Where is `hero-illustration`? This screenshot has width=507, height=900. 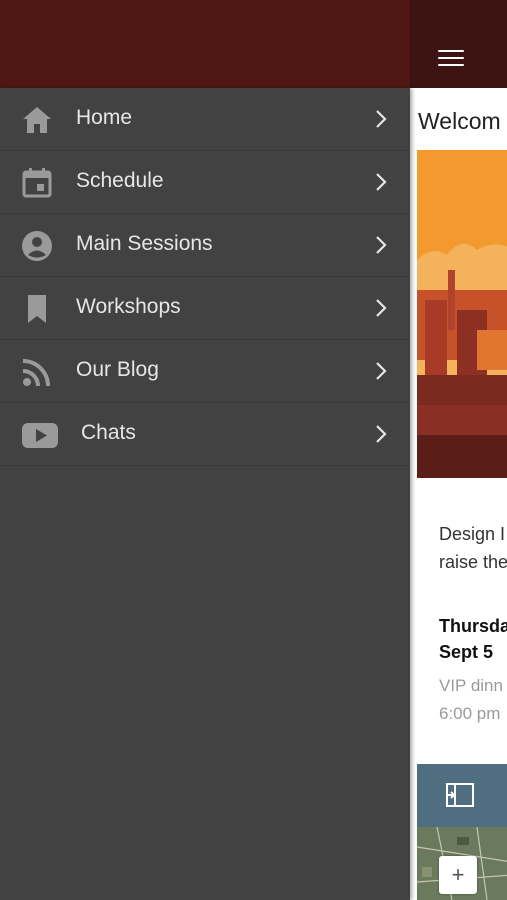 hero-illustration is located at coordinates (462, 314).